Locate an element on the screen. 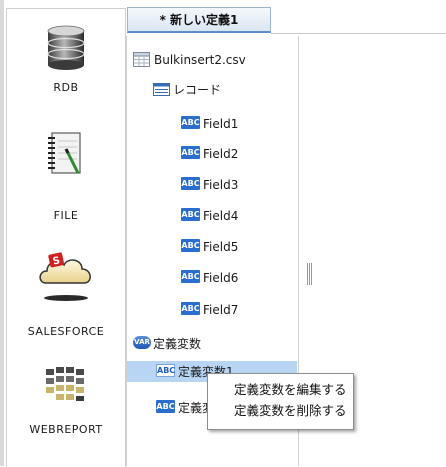  salesforce-cloud-icon: S is located at coordinates (65, 276).